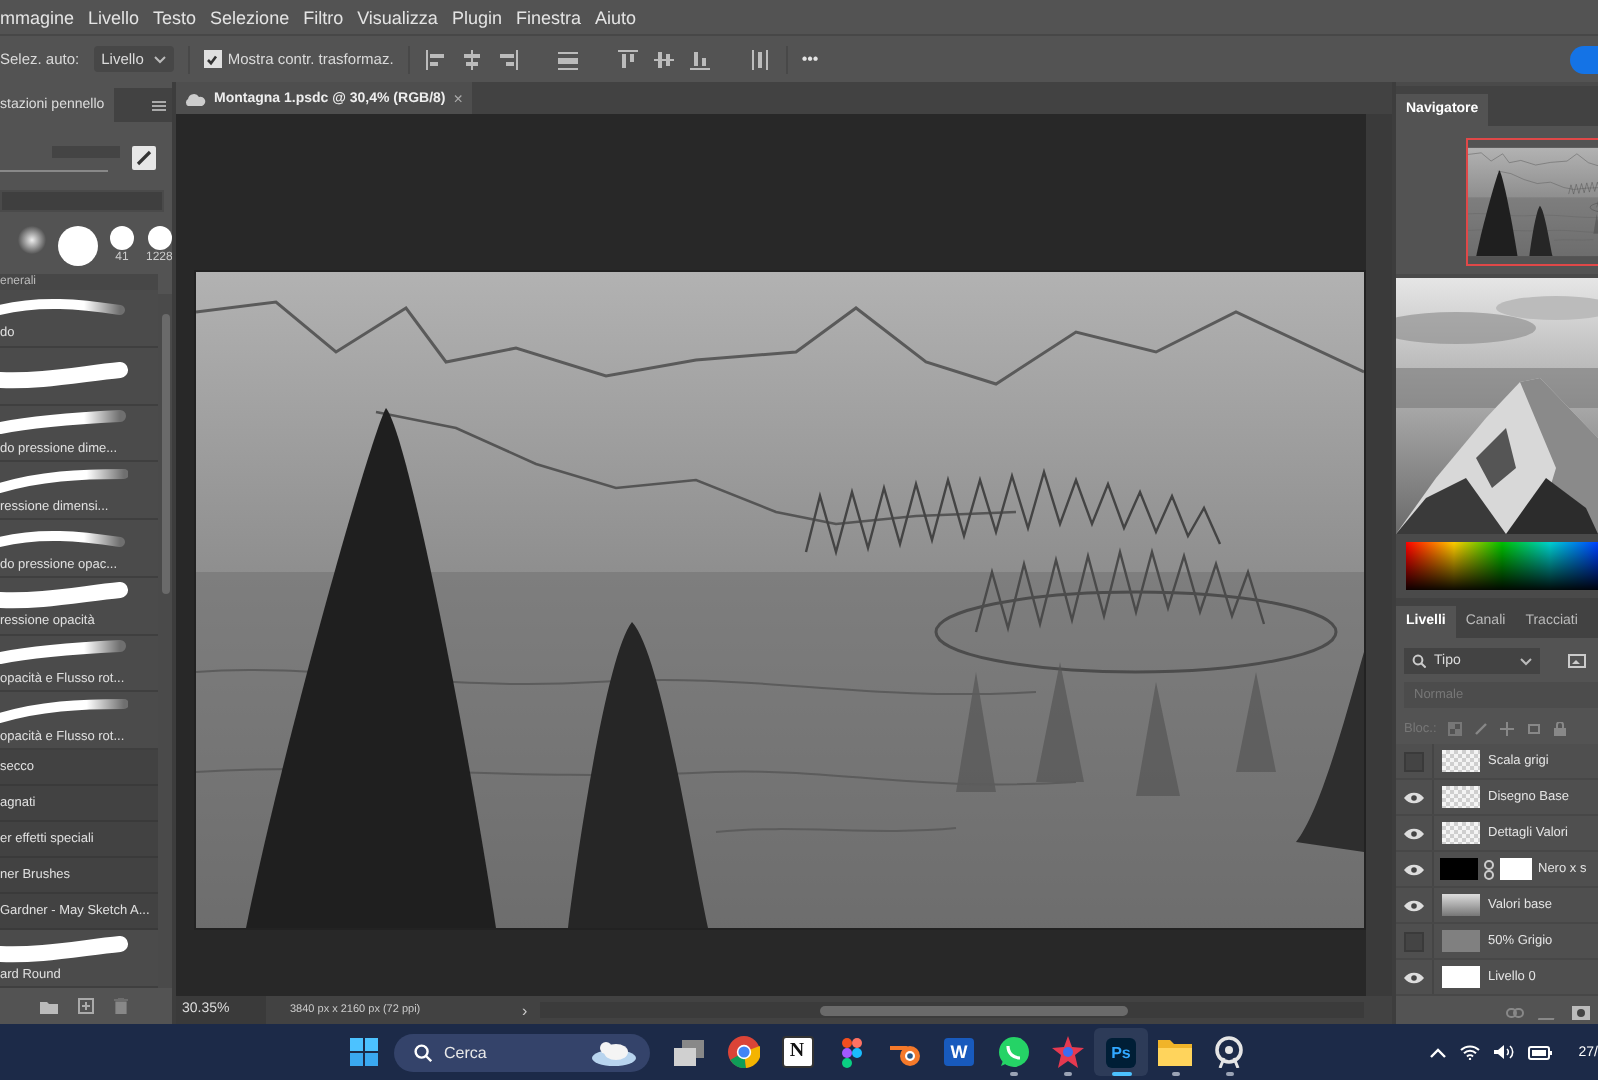  I want to click on menu-item: mmagine, so click(37, 17).